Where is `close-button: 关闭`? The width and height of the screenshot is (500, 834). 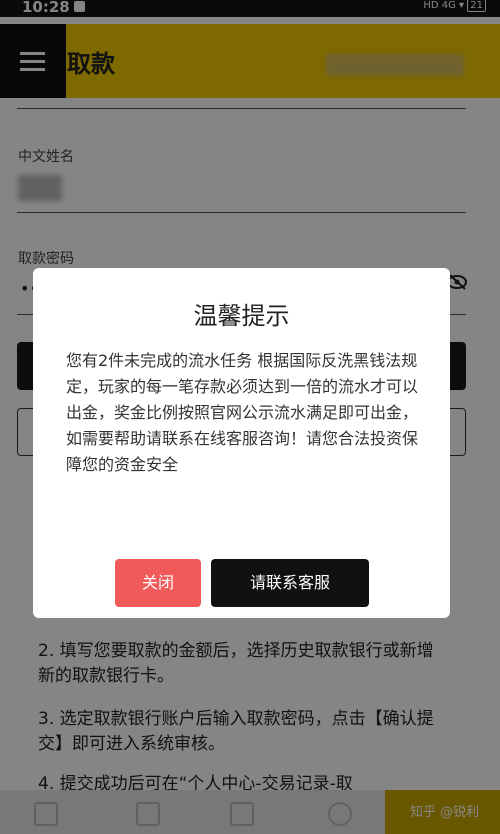
close-button: 关闭 is located at coordinates (158, 583).